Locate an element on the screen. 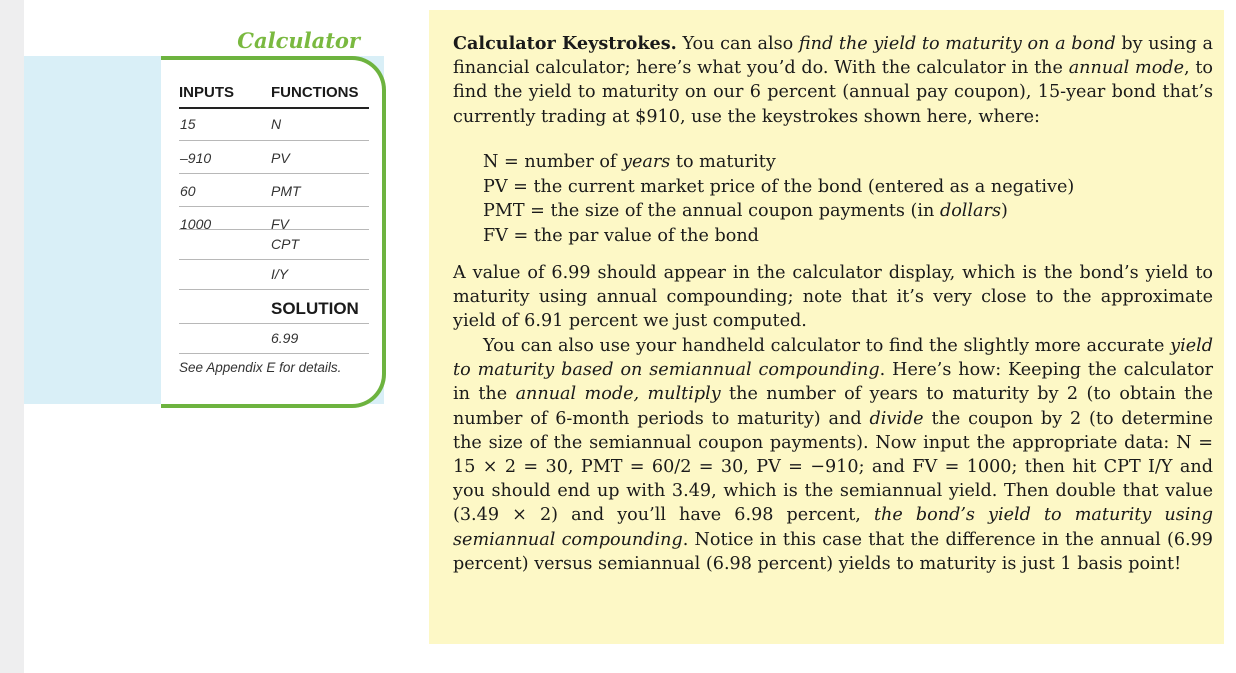  functions-column-header: FUNCTIONS is located at coordinates (315, 92).